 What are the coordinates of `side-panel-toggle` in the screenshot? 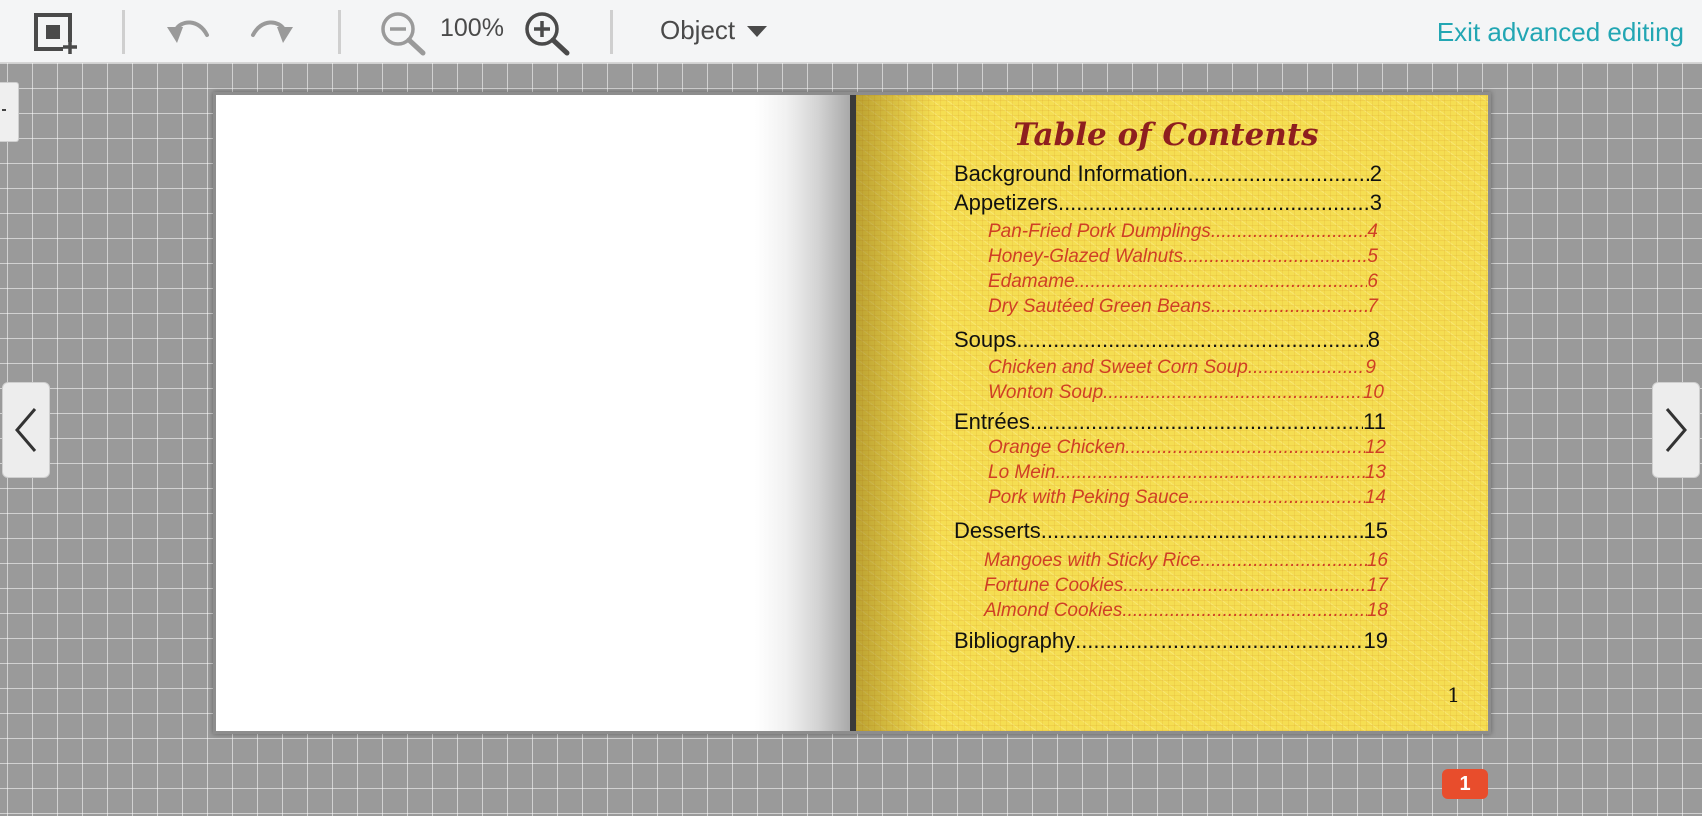 It's located at (9, 112).